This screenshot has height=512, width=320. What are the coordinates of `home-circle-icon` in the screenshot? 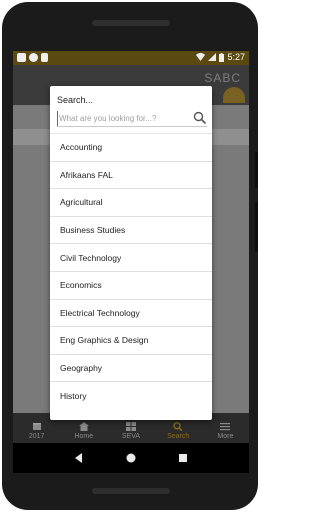 It's located at (131, 458).